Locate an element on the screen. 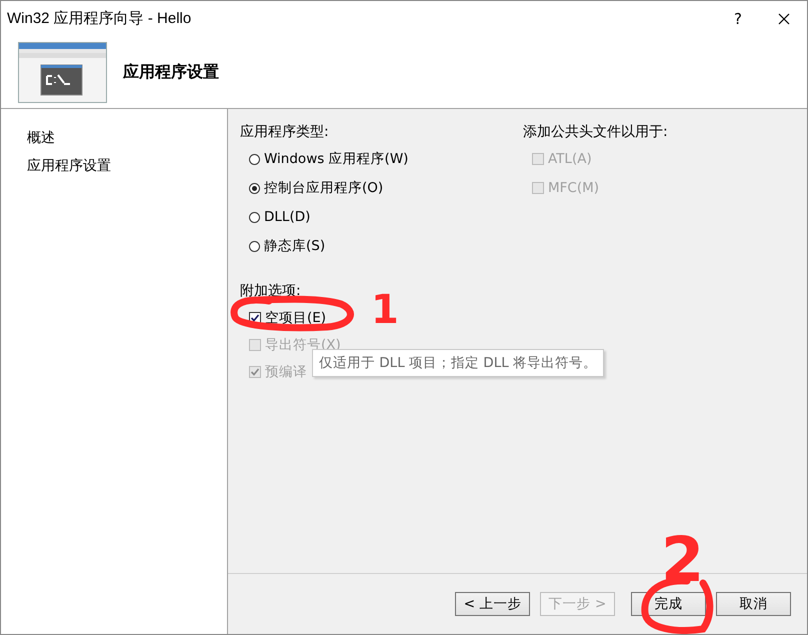 The height and width of the screenshot is (635, 808). tooltip: 仅适用于 DLL 项目；指定 DLL 将导出符号。 is located at coordinates (458, 363).